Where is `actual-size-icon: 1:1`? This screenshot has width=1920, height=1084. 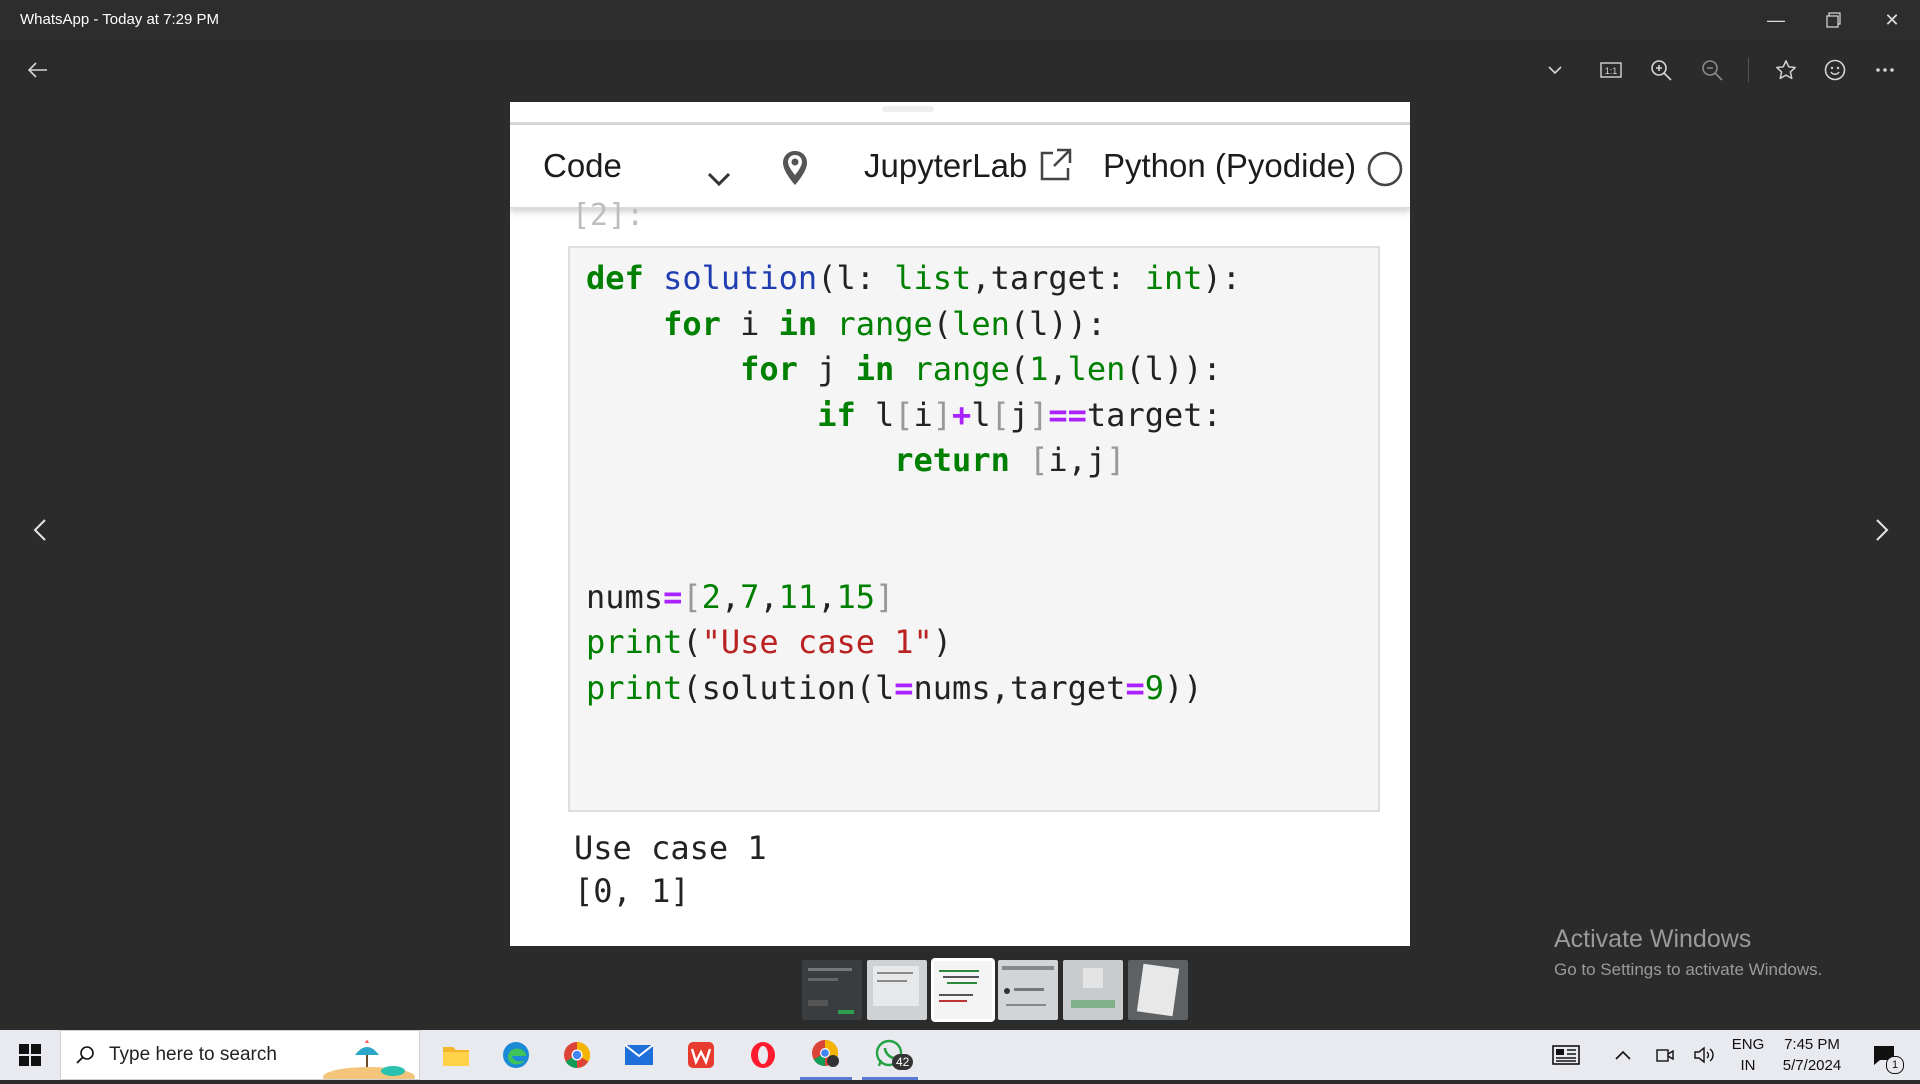 actual-size-icon: 1:1 is located at coordinates (1611, 70).